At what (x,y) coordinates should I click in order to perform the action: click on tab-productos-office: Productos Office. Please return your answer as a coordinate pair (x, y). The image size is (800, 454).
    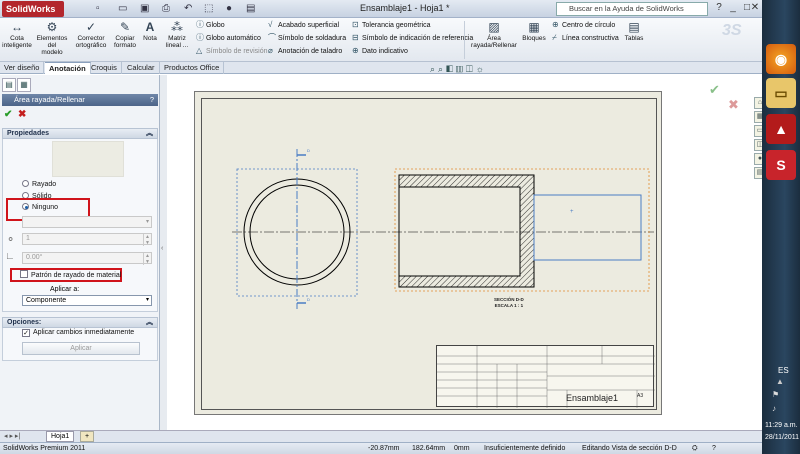
    Looking at the image, I should click on (192, 68).